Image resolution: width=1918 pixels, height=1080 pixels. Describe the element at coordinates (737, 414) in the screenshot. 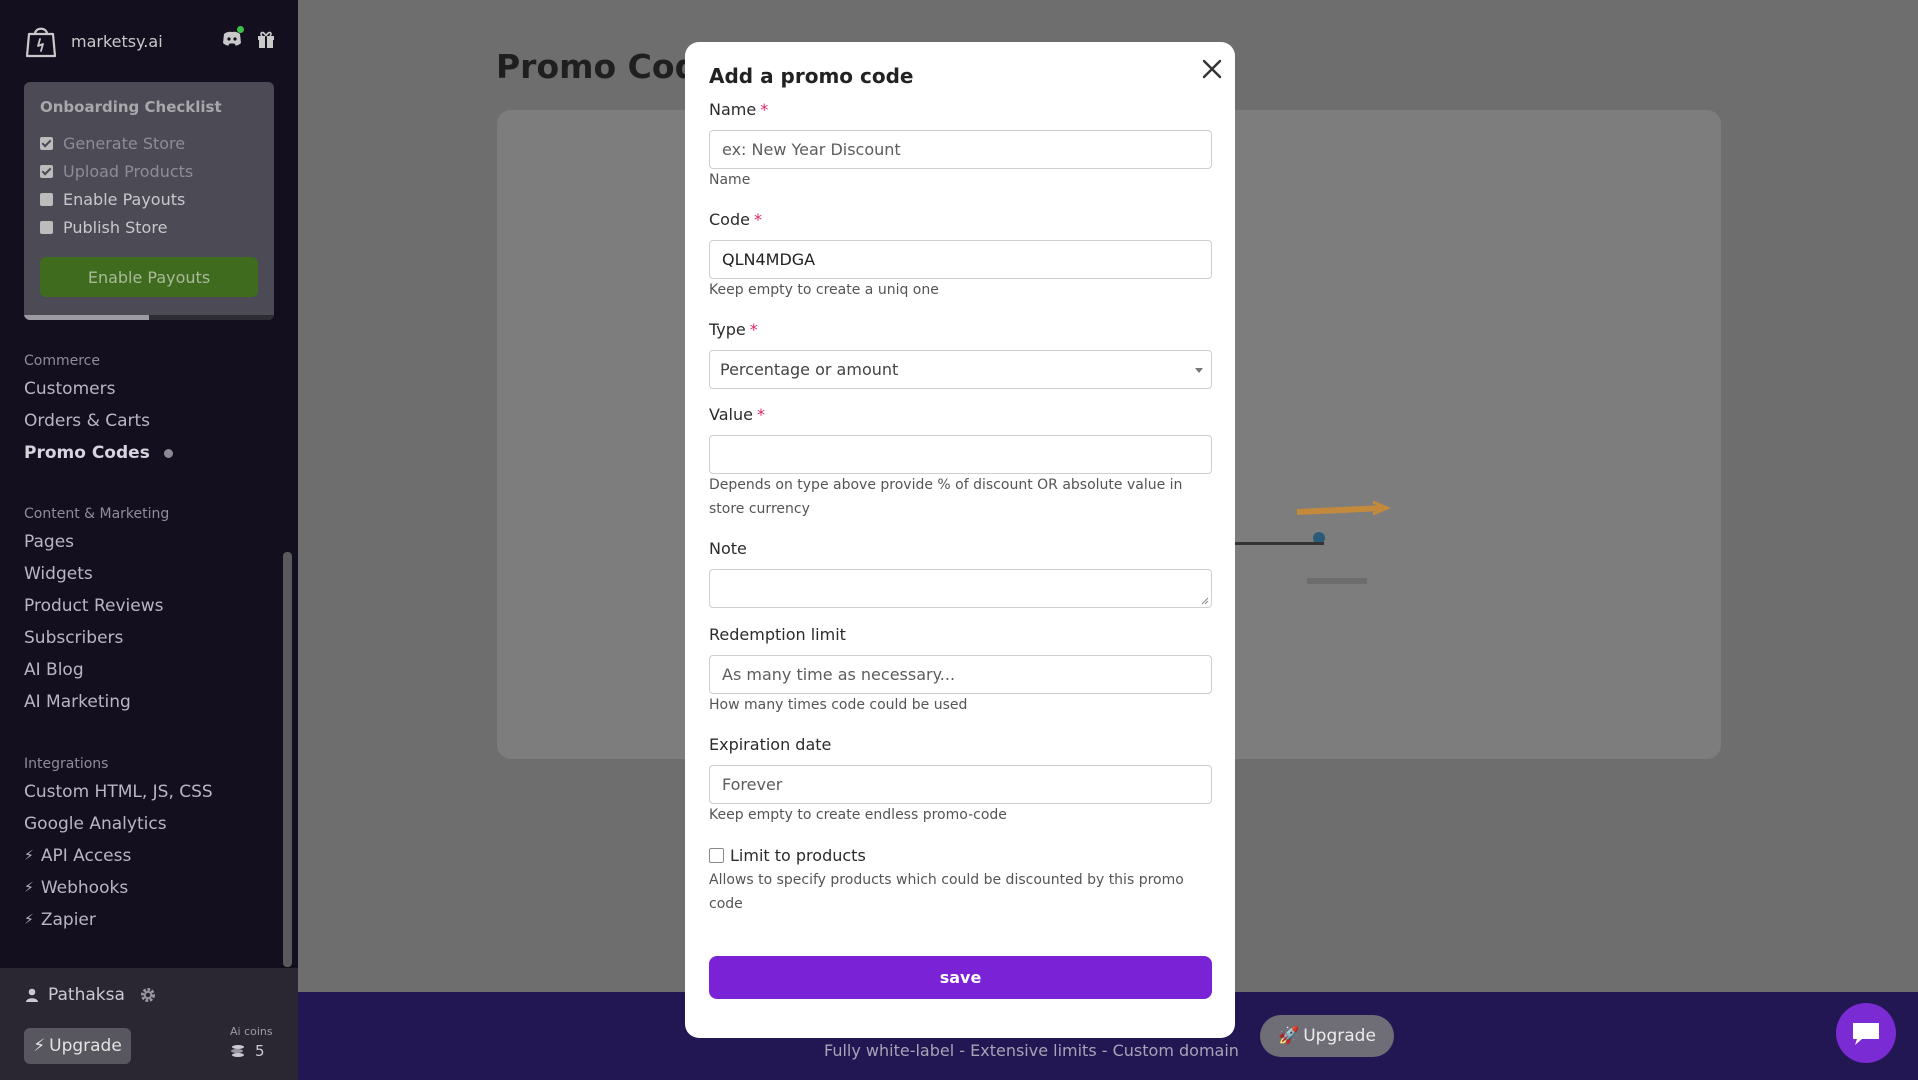

I see `value-label: Value *` at that location.